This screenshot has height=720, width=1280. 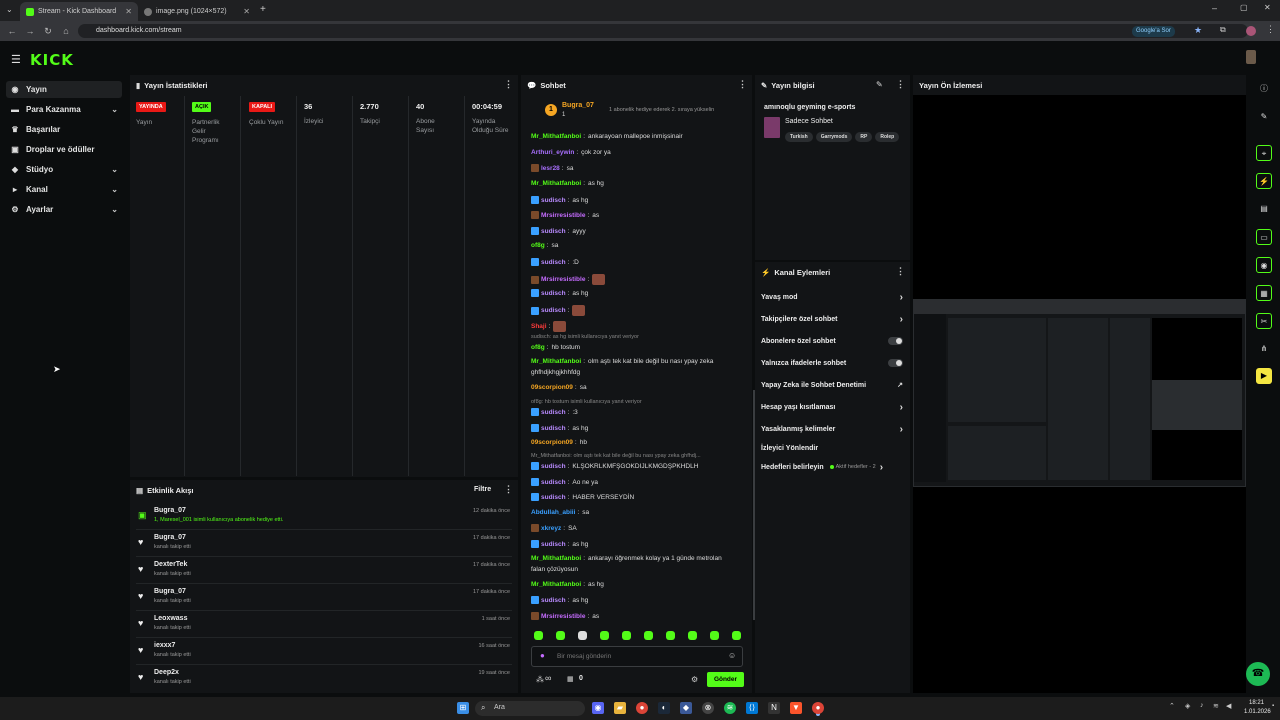 I want to click on broadcast-icon: ◉, so click(x=1264, y=265).